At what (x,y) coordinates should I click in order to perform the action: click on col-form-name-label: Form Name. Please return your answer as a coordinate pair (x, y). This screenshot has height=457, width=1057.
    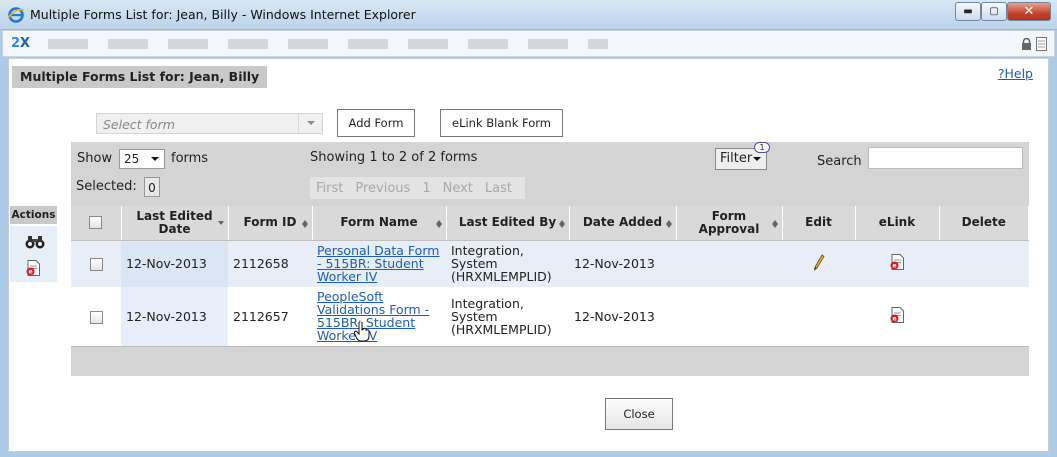
    Looking at the image, I should click on (379, 222).